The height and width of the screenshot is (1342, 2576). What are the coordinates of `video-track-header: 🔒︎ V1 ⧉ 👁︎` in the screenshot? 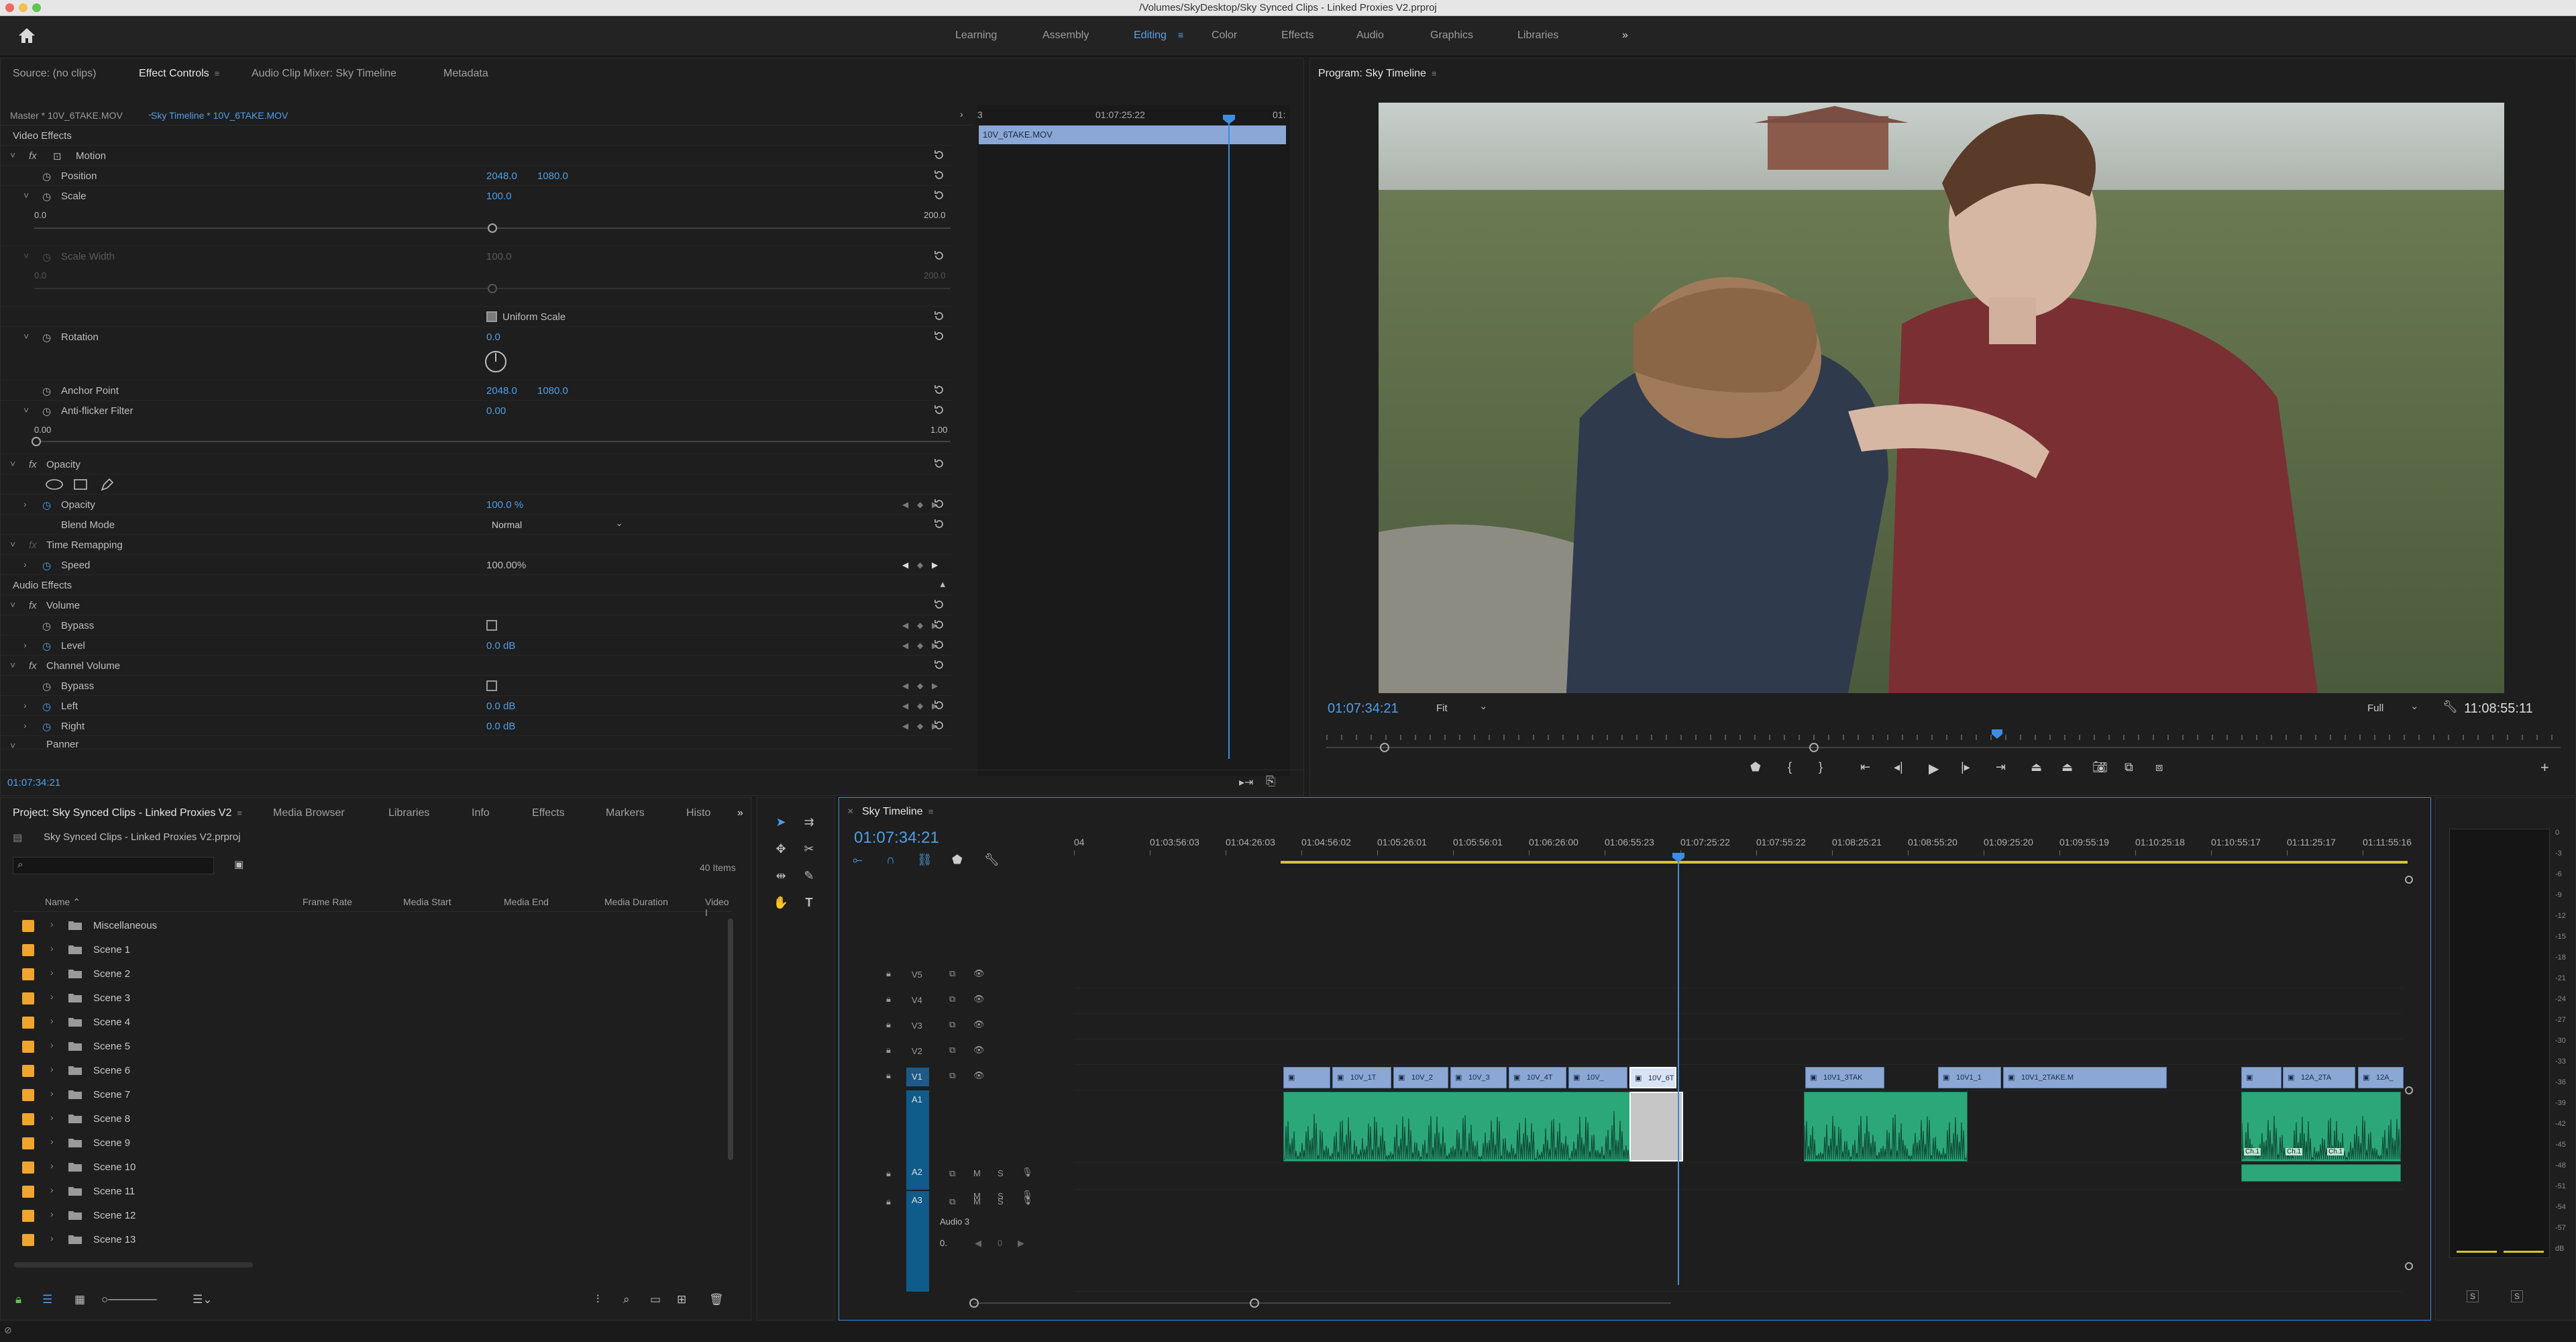 It's located at (976, 1077).